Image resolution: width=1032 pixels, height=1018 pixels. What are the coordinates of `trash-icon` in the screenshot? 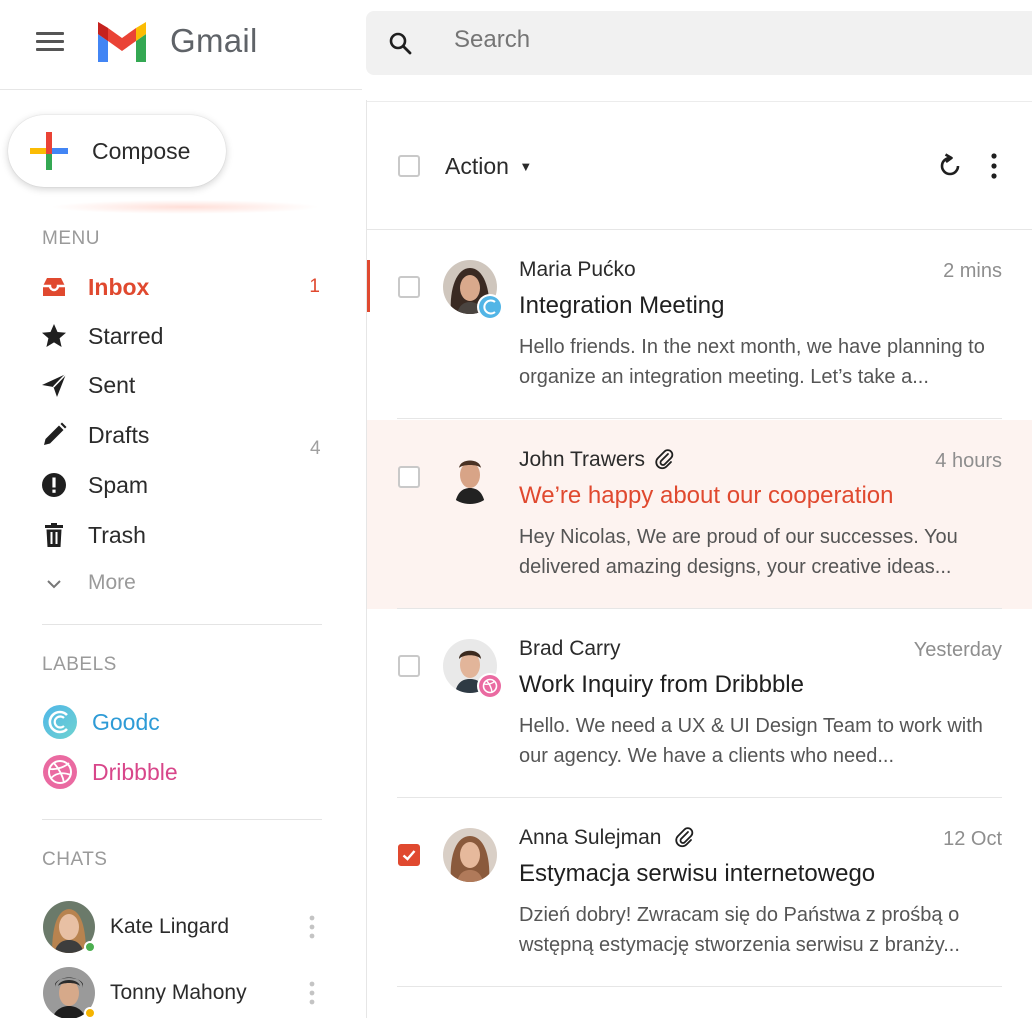 It's located at (54, 535).